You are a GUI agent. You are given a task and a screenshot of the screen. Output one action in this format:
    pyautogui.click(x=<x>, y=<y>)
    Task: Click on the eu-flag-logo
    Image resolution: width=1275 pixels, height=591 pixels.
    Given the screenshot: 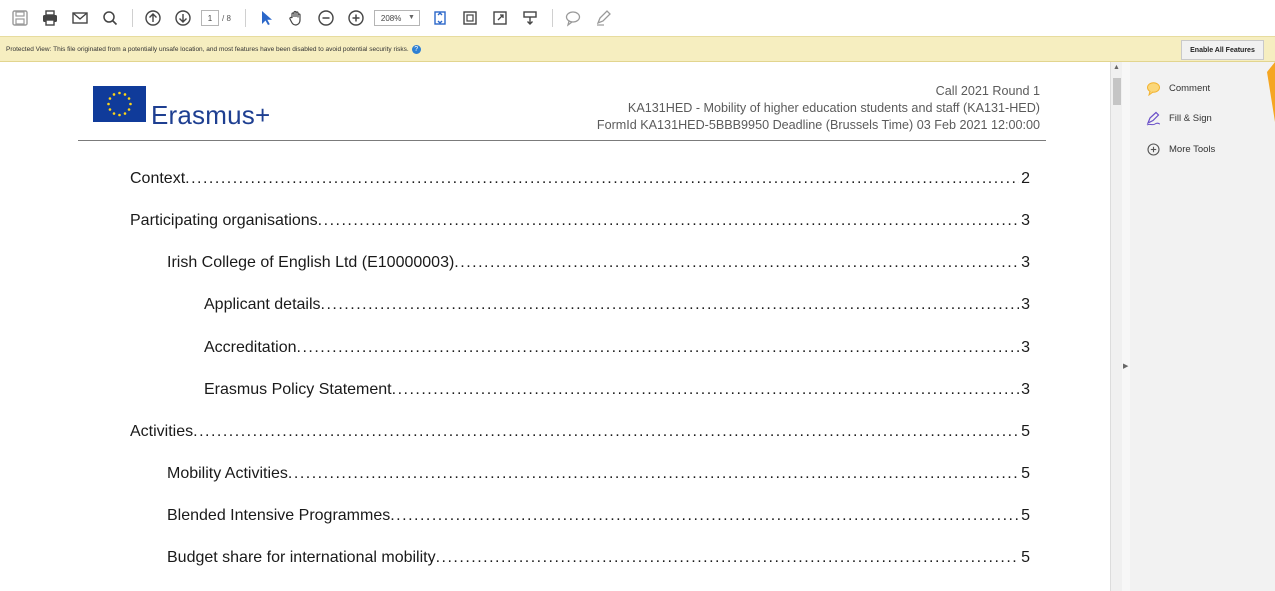 What is the action you would take?
    pyautogui.click(x=119, y=104)
    